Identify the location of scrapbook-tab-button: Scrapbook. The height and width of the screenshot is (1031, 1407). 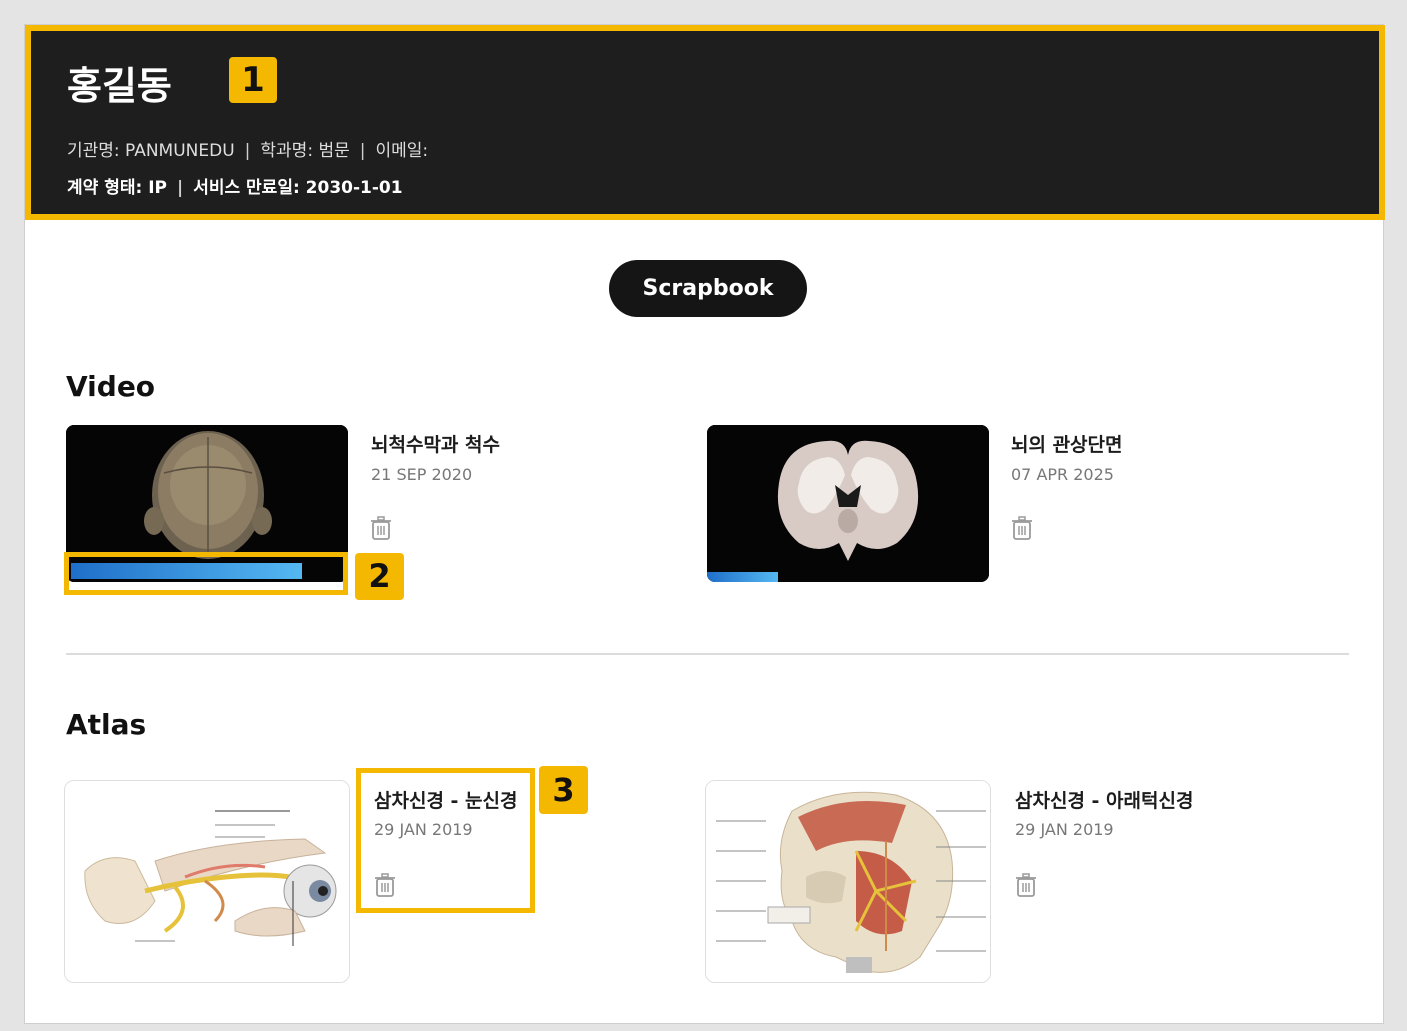
(708, 288).